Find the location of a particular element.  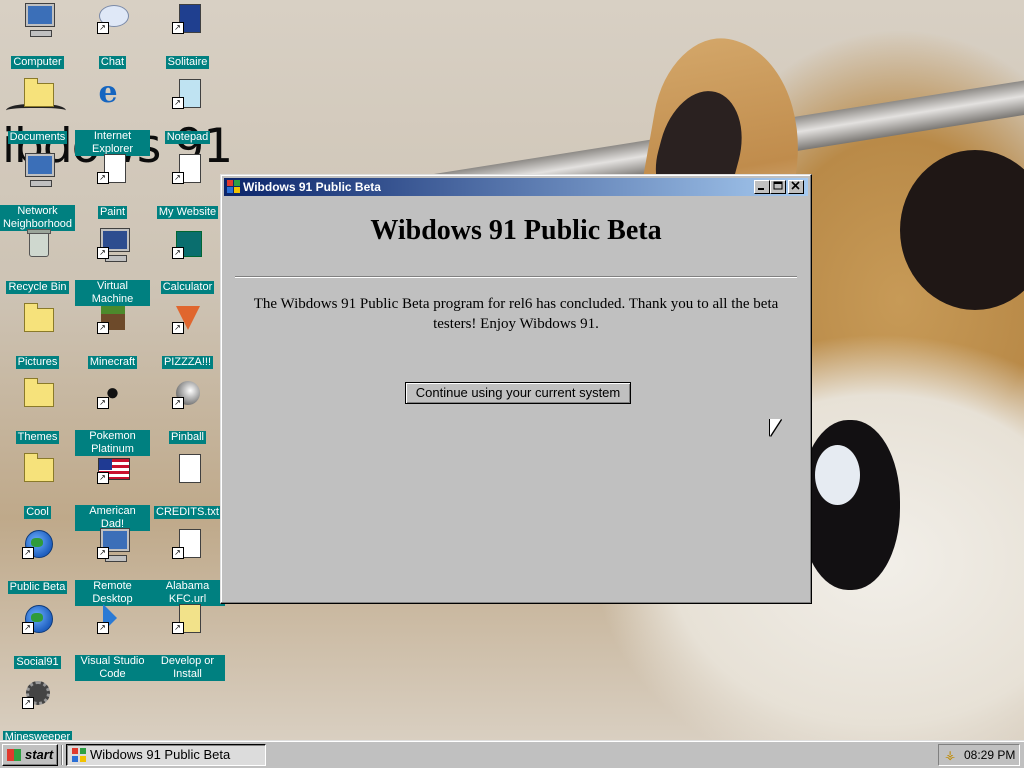

virtual-machine-icon: ↗ is located at coordinates (113, 244).